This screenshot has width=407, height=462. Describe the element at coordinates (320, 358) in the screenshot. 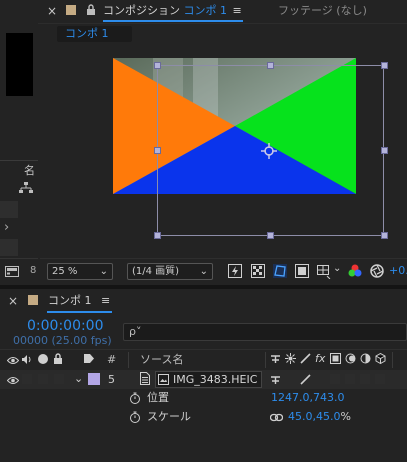

I see `fx-icon: fx` at that location.